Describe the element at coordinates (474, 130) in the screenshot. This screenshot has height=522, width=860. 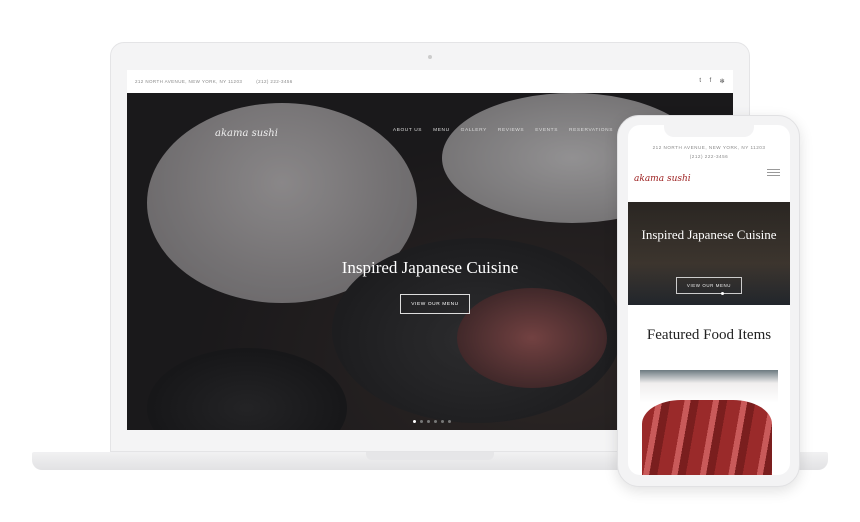
I see `nav-gallery: GALLERY` at that location.